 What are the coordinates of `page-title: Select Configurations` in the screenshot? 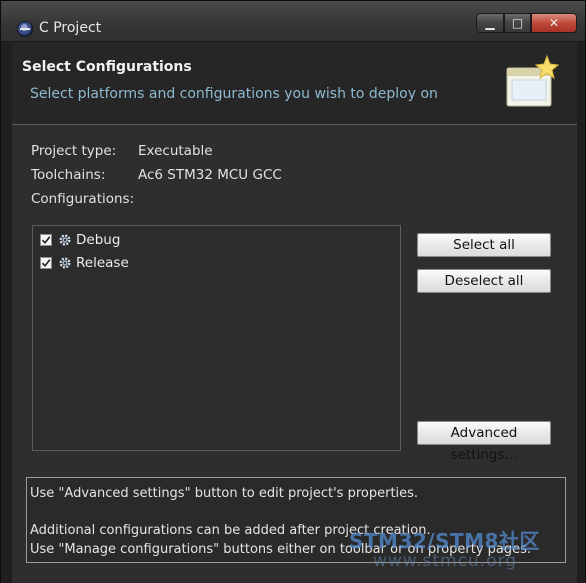 It's located at (107, 67).